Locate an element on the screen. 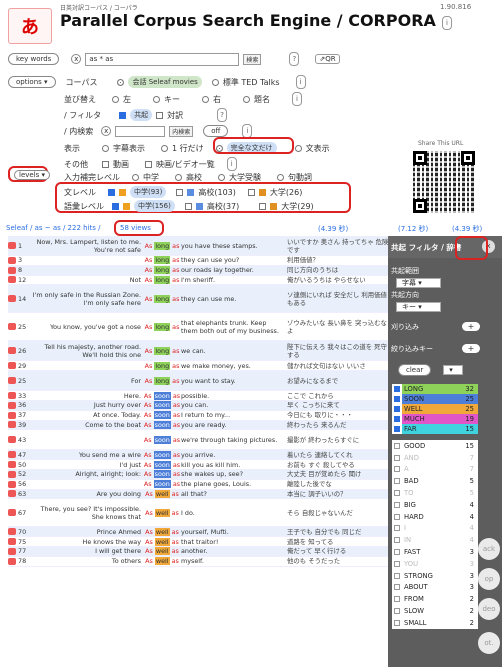 This screenshot has height=667, width=502. keyword-row: I4 is located at coordinates (435, 529).